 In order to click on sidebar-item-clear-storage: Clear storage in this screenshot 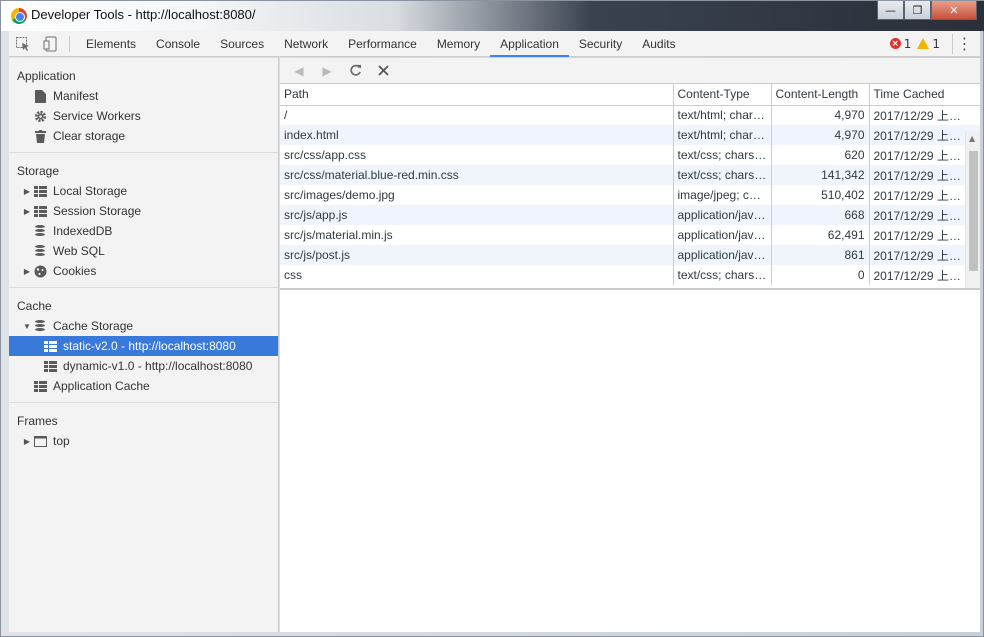, I will do `click(143, 136)`.